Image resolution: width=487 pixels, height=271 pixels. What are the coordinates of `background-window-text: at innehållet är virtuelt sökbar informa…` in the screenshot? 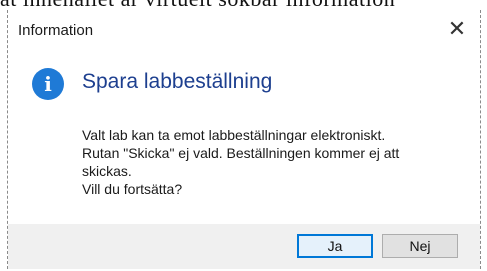 It's located at (243, 5).